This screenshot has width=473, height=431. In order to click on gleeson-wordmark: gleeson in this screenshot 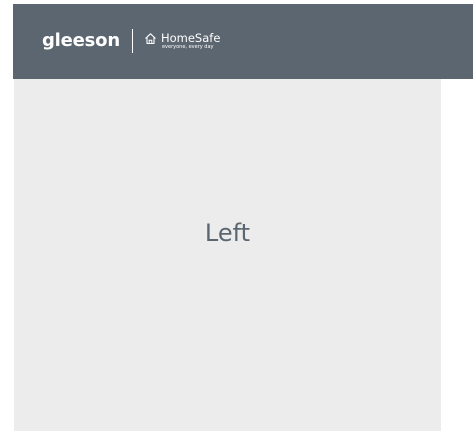, I will do `click(81, 40)`.